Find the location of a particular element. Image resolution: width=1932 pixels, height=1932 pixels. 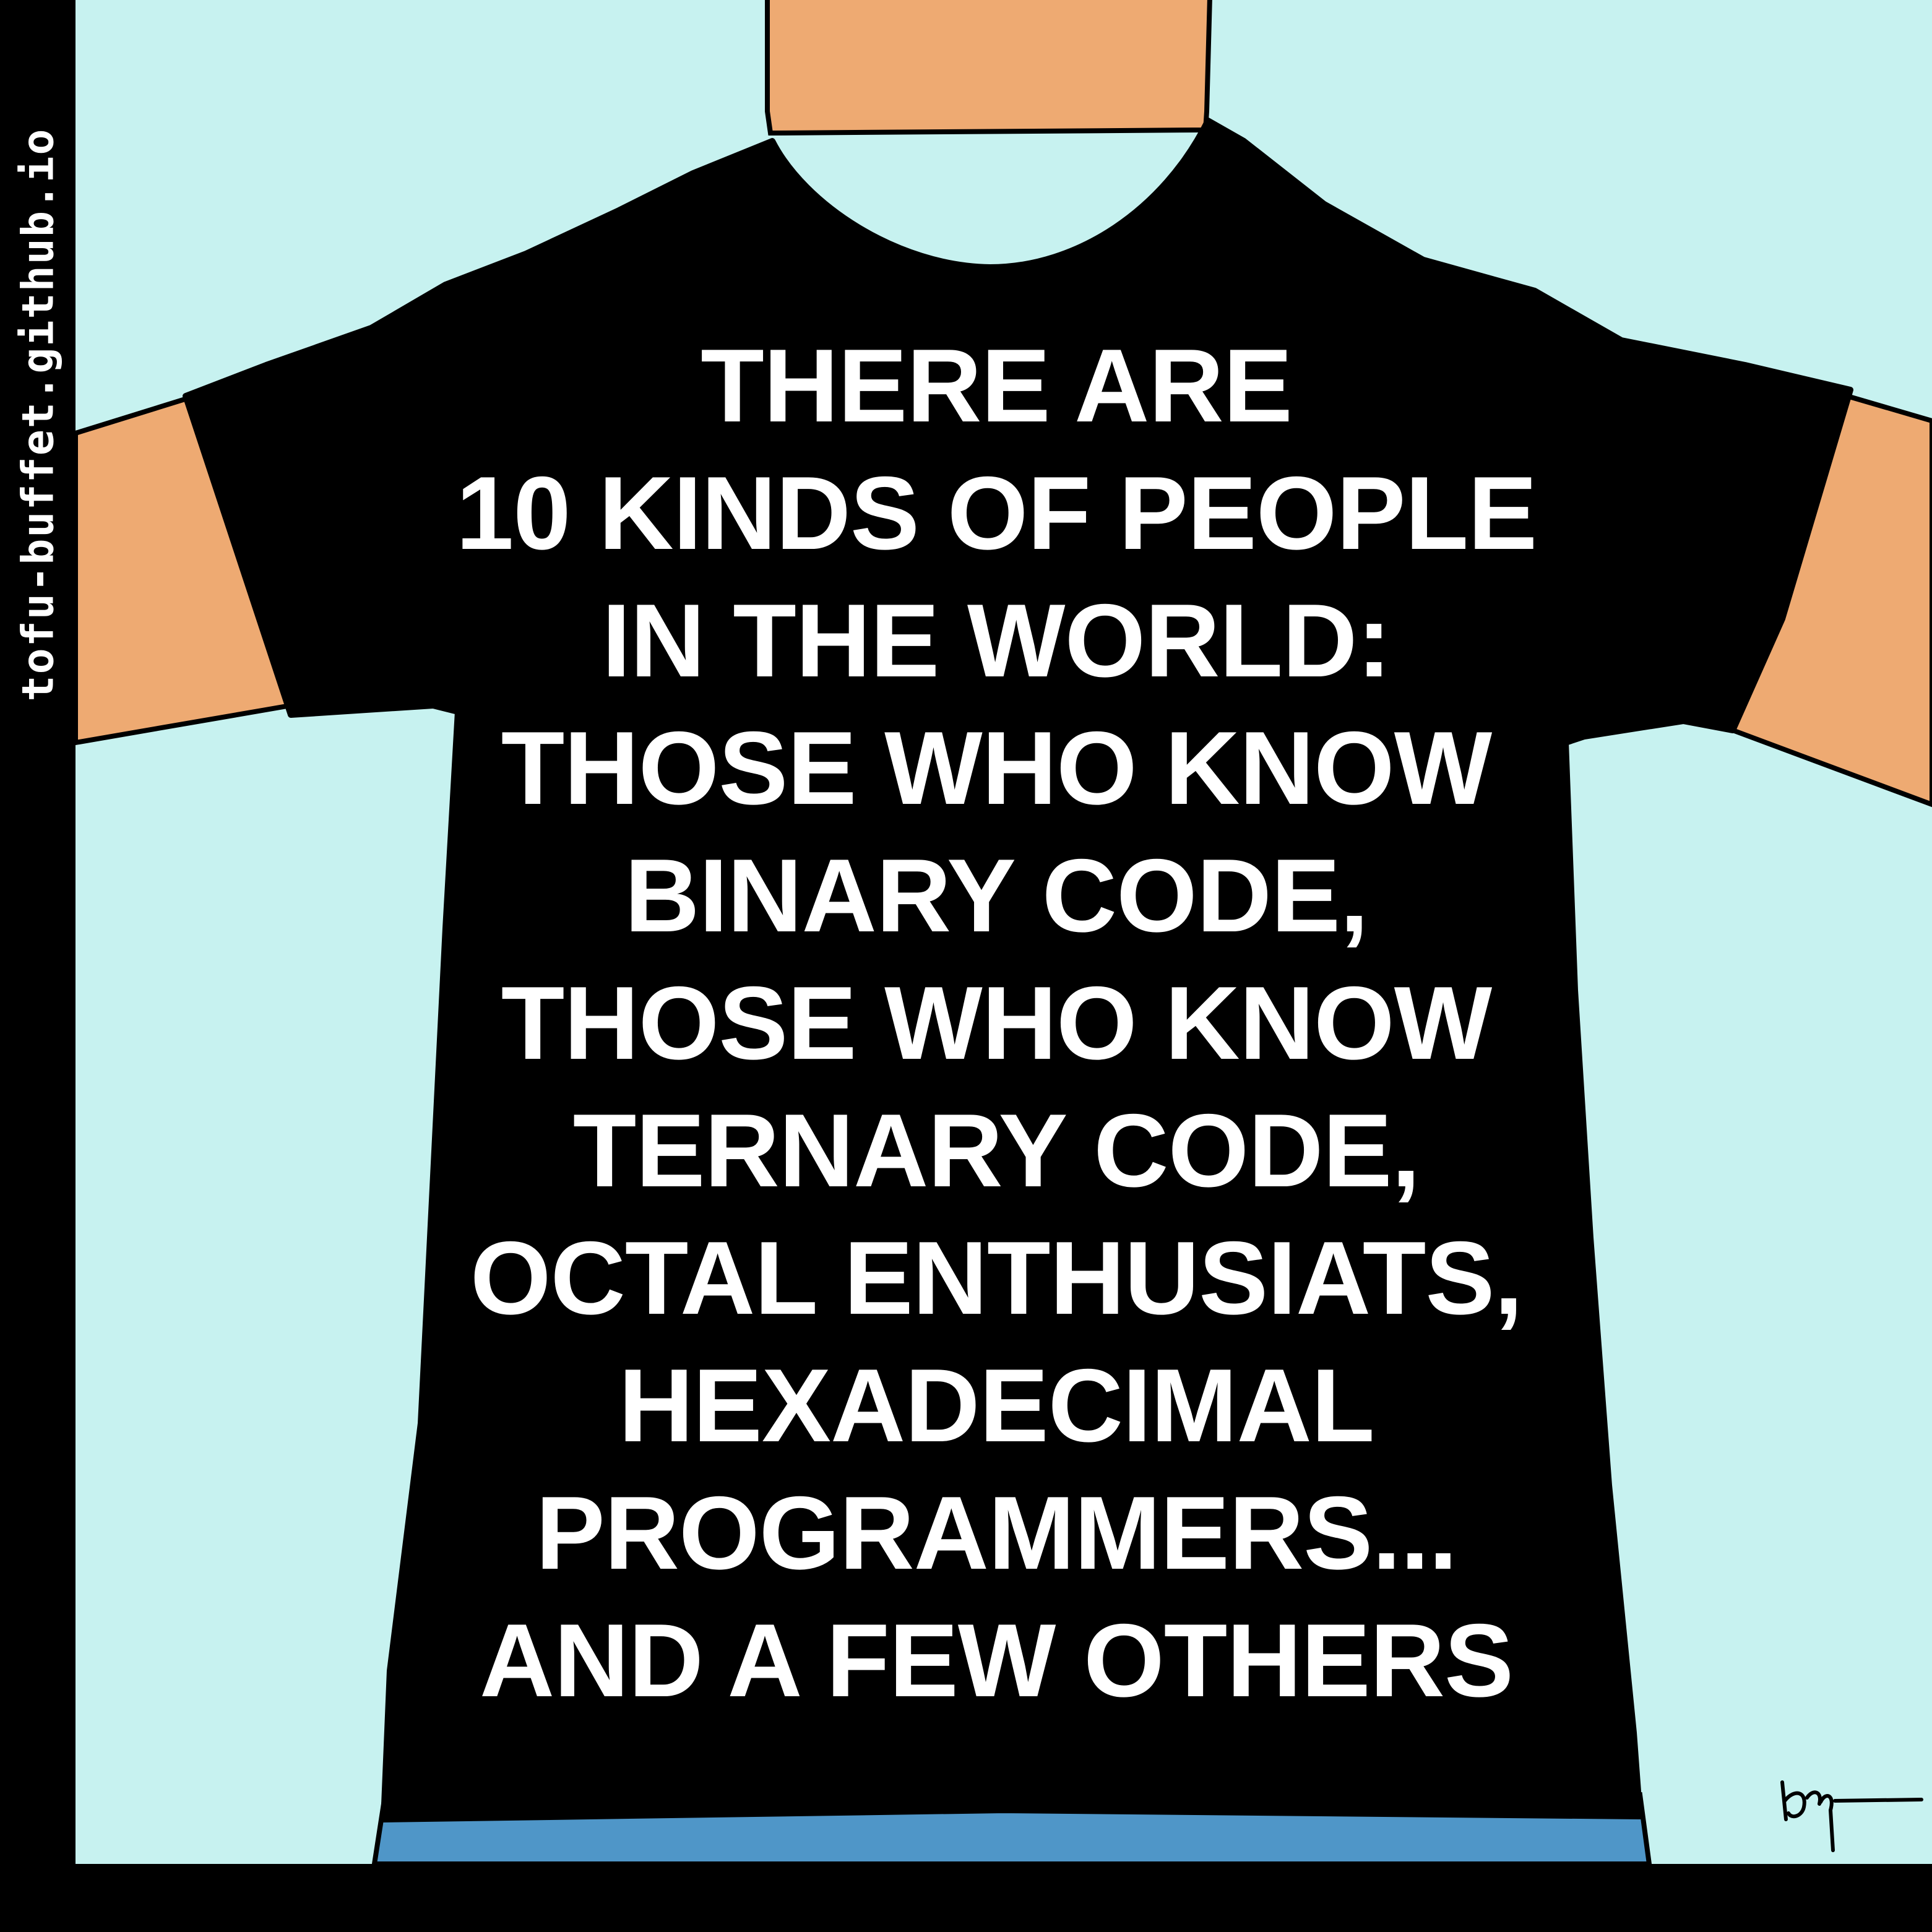

website-watermark: tofu-buffet.github.io is located at coordinates (37, 414).